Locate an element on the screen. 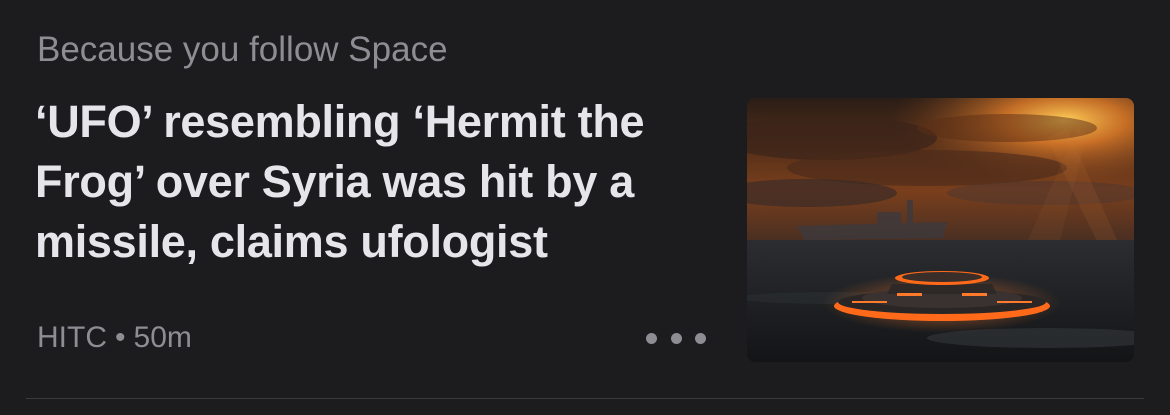  context-label: Because you follow Space is located at coordinates (242, 49).